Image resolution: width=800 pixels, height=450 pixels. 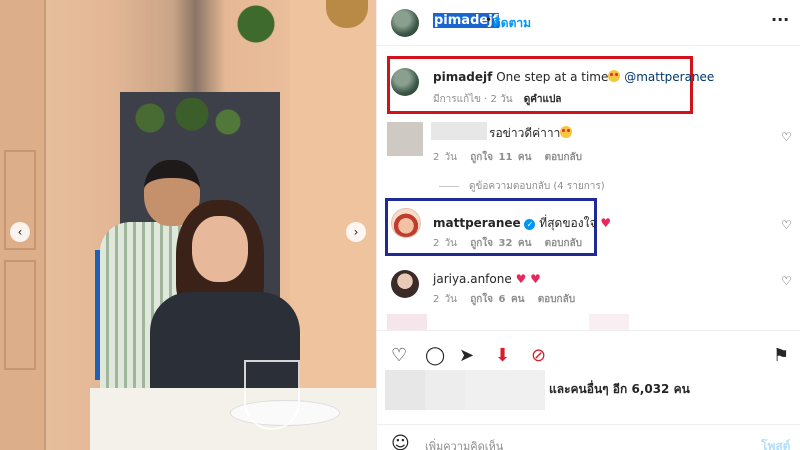 I want to click on prev-photo-button: ‹, so click(x=20, y=232).